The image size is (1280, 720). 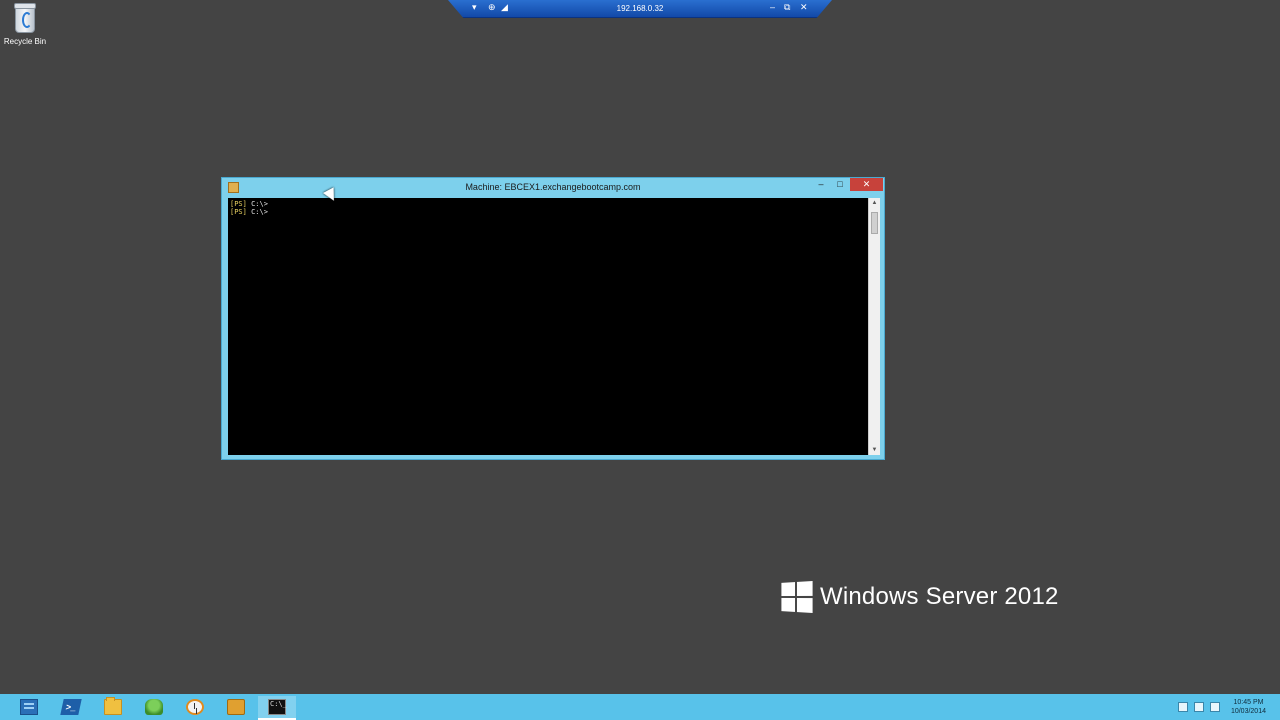 What do you see at coordinates (25, 18) in the screenshot?
I see `recycle-bin-icon` at bounding box center [25, 18].